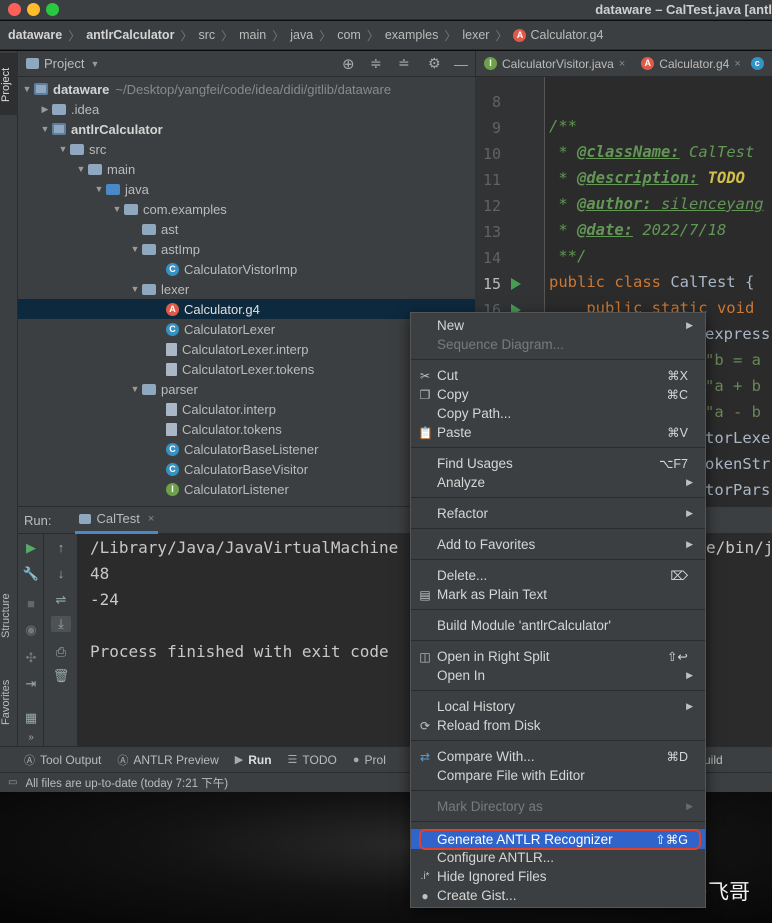  Describe the element at coordinates (558, 675) in the screenshot. I see `menu-item-open-in: Open In ▶` at that location.